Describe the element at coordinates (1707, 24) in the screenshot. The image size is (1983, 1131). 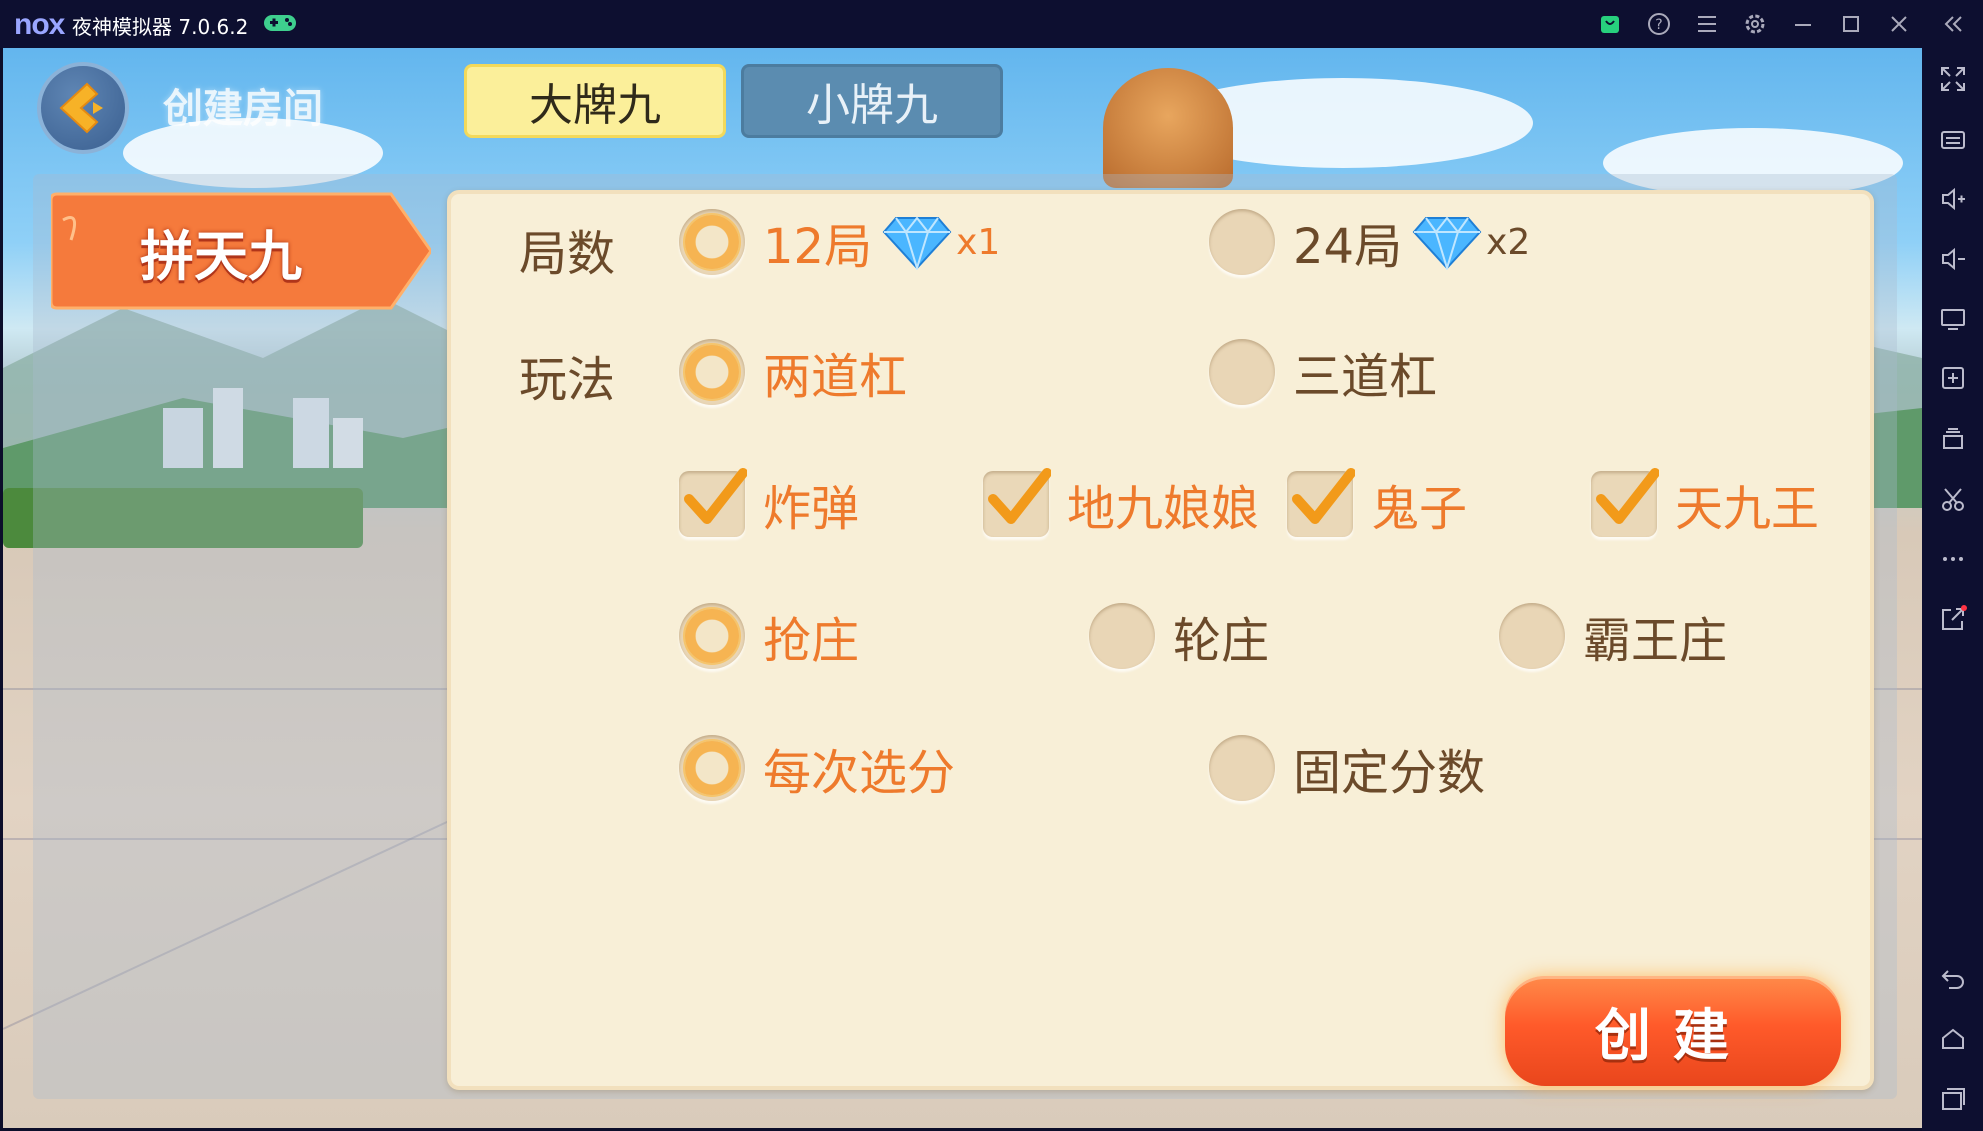
I see `menu-icon` at that location.